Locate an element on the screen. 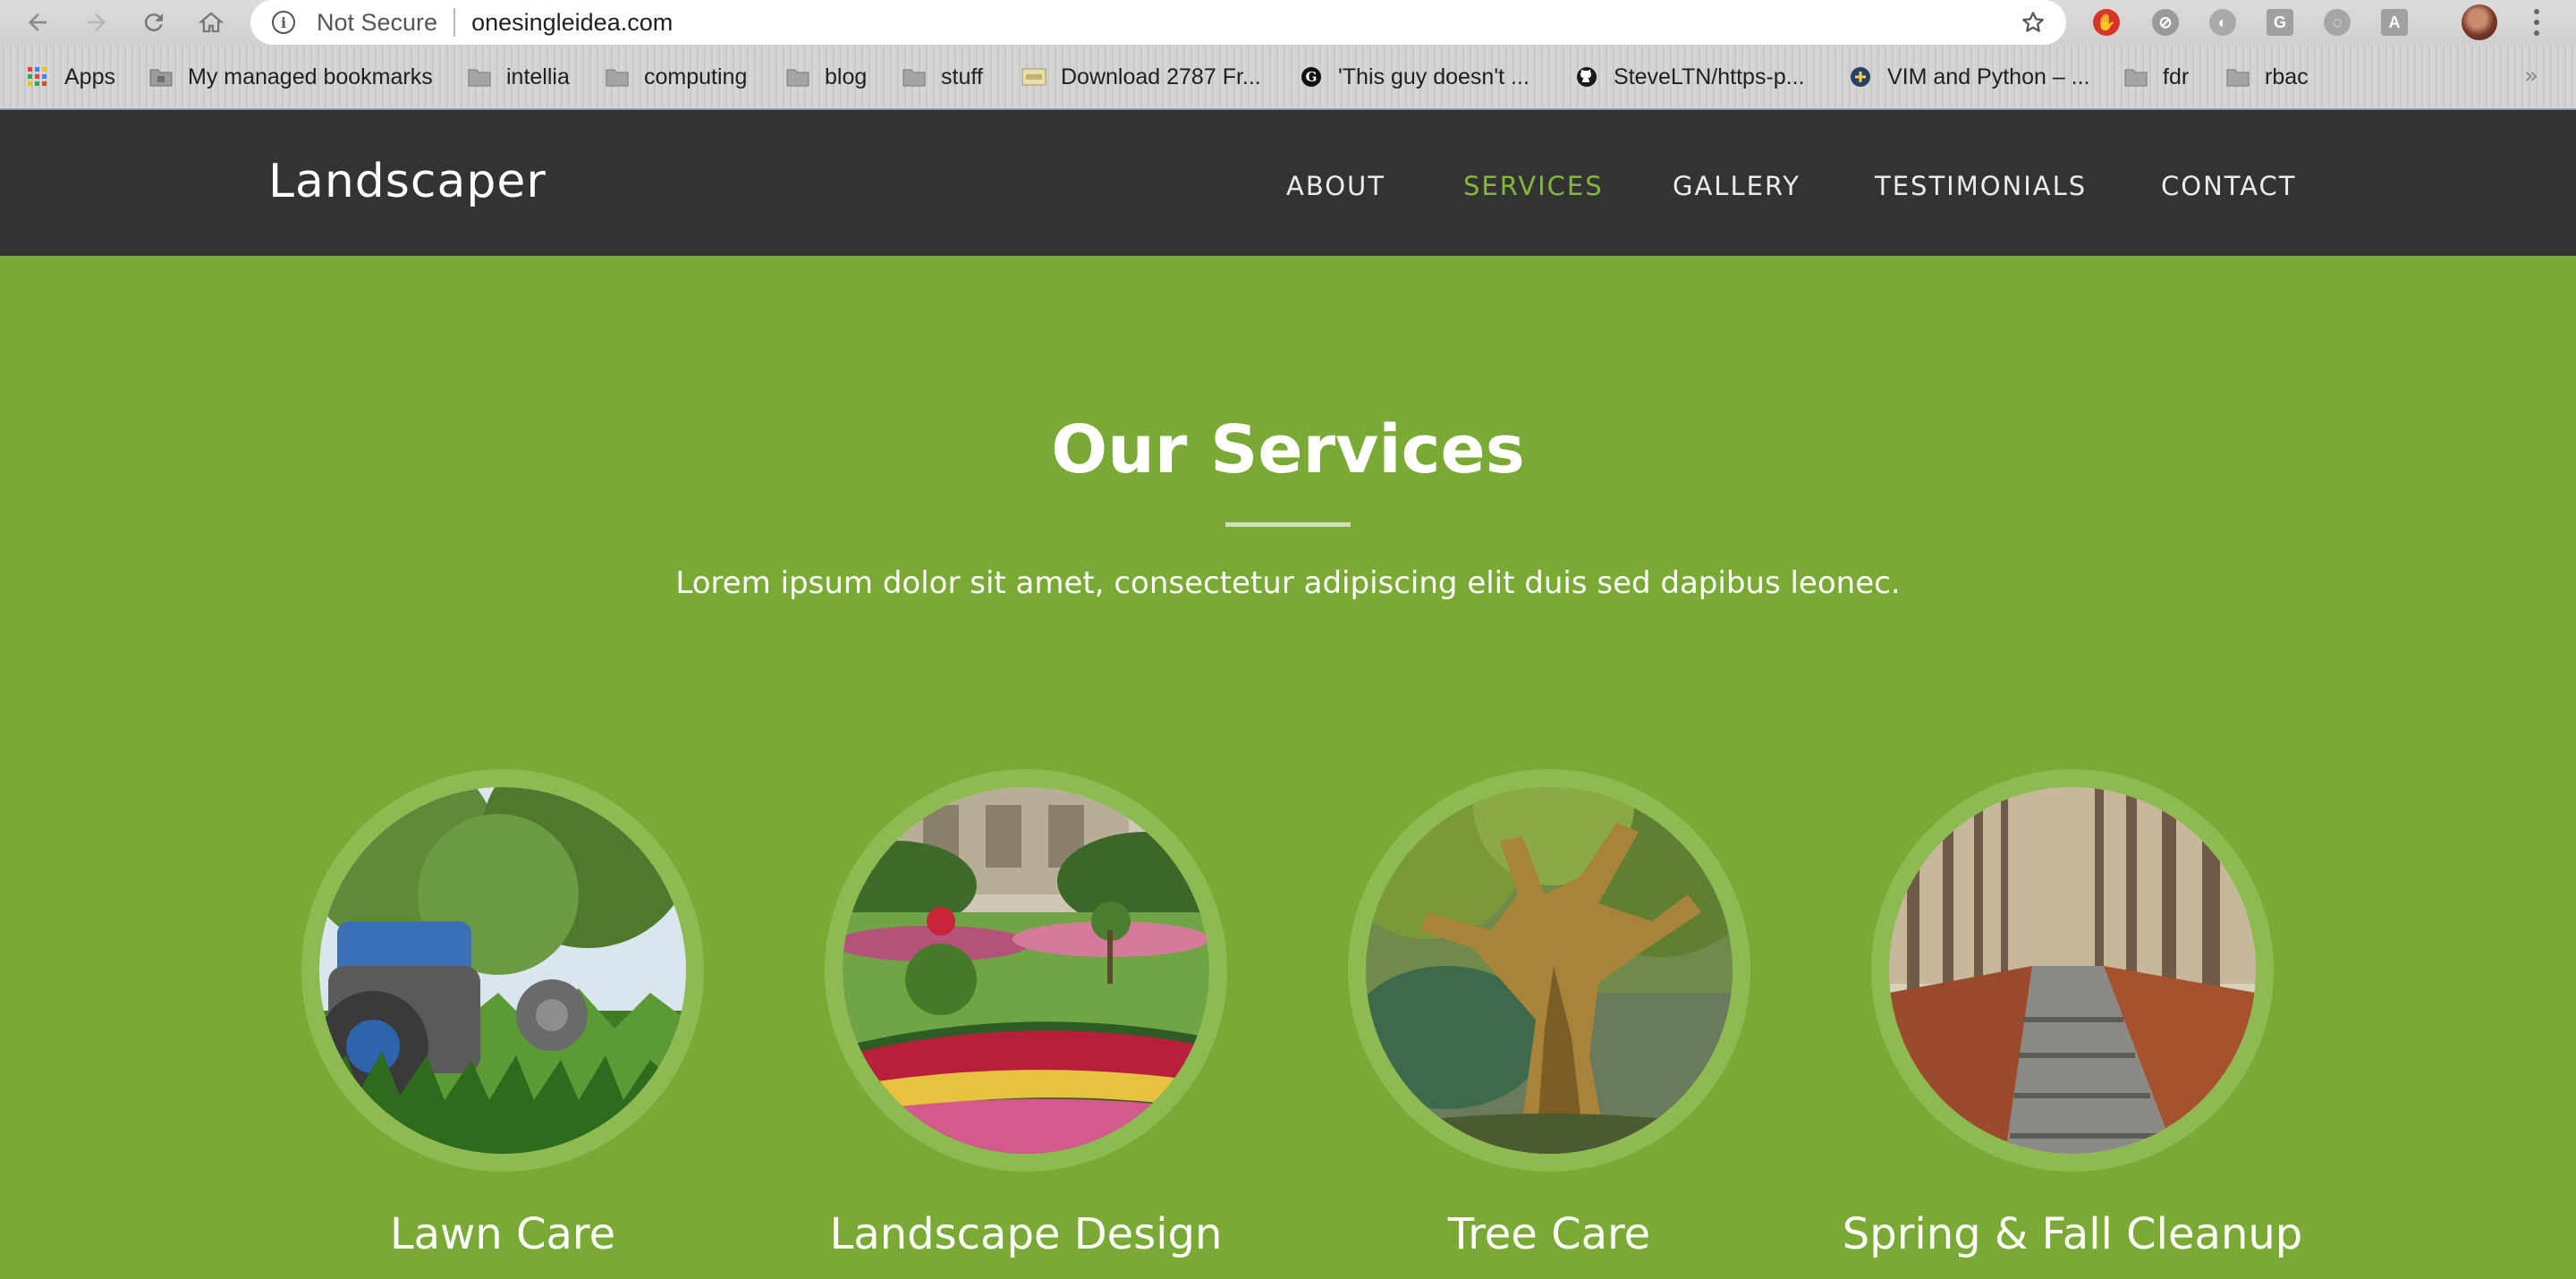 The width and height of the screenshot is (2576, 1279). bookmark-label: blog is located at coordinates (846, 77).